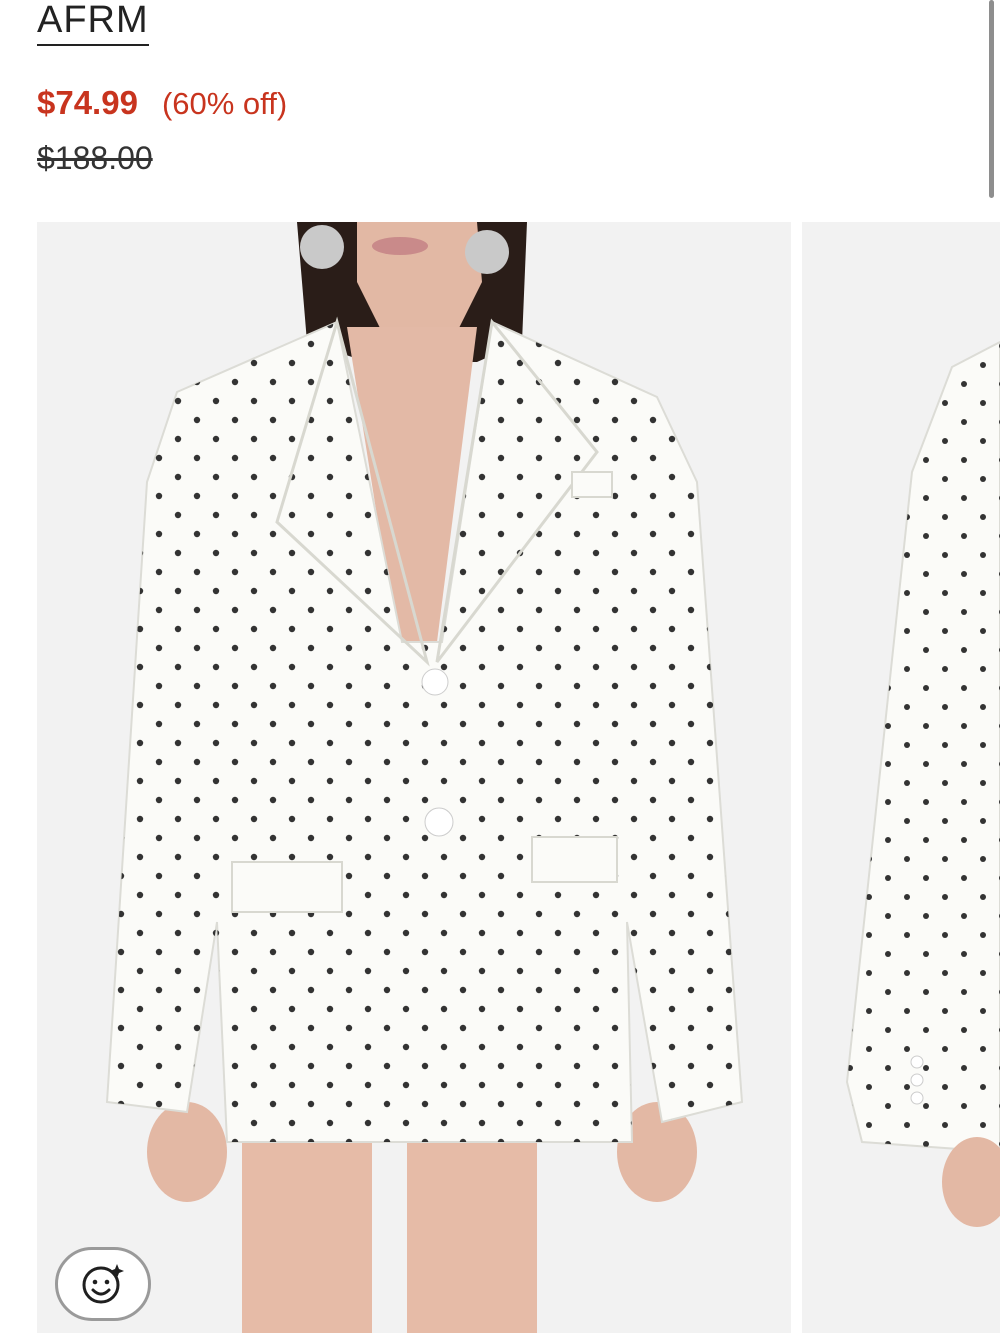  I want to click on sale-price: $74.99, so click(87, 102).